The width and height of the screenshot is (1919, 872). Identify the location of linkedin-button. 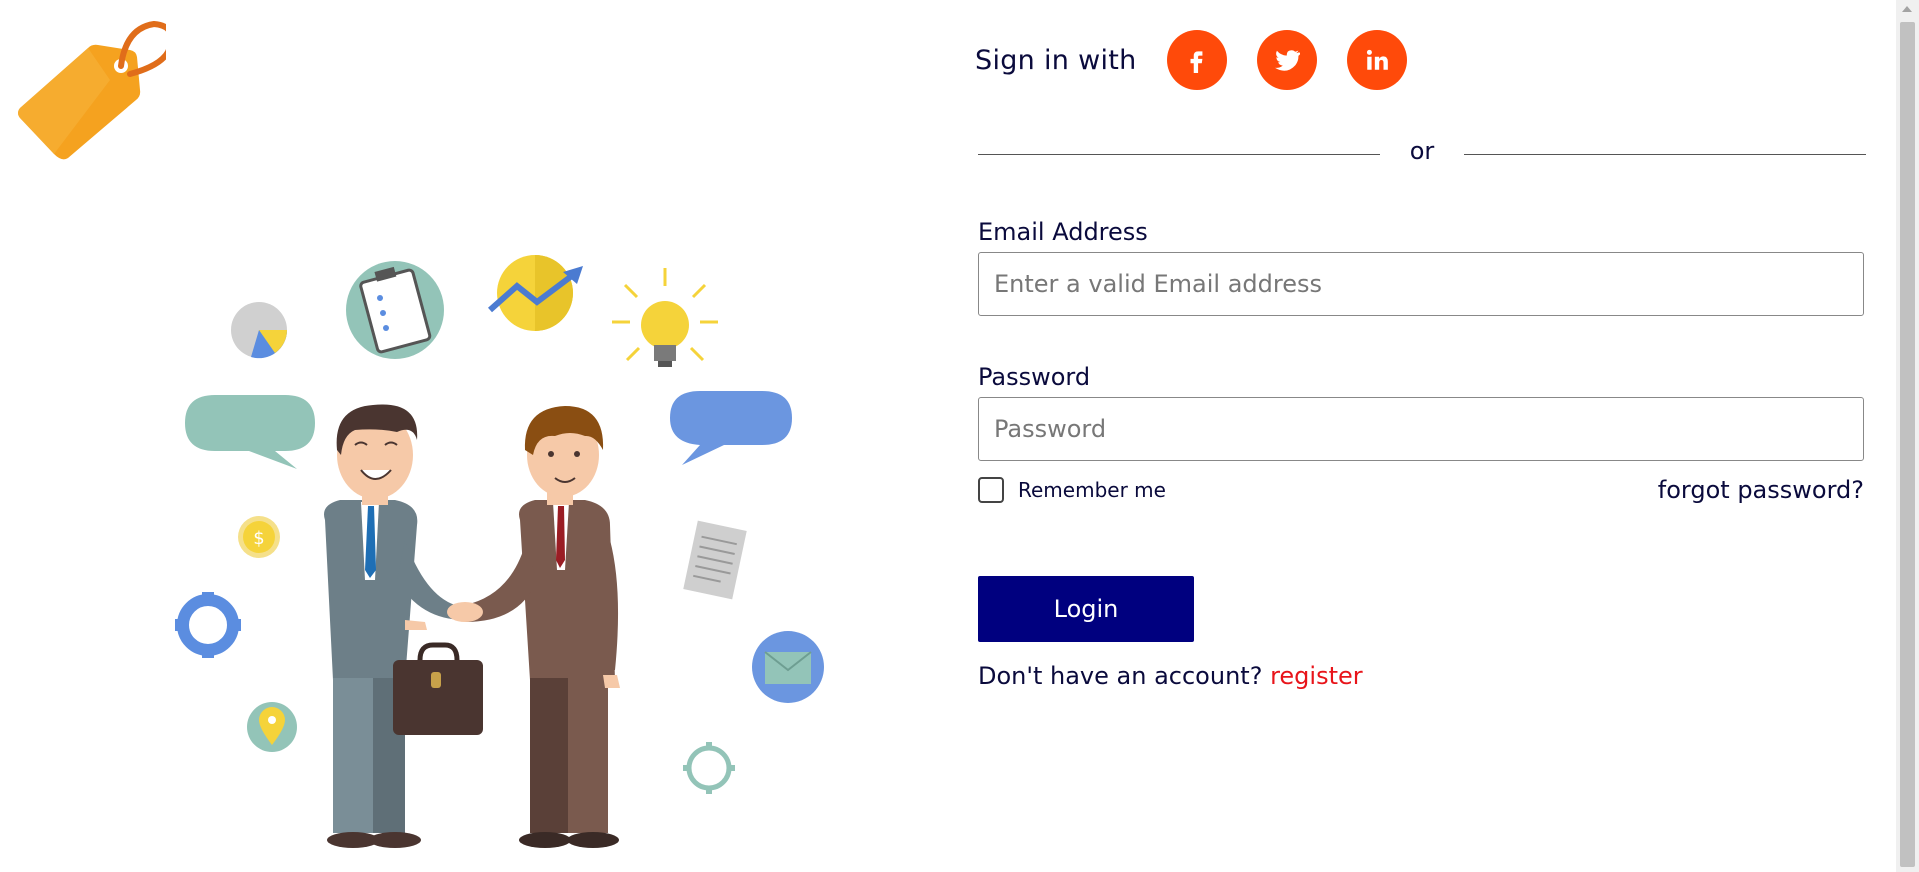
(1376, 60).